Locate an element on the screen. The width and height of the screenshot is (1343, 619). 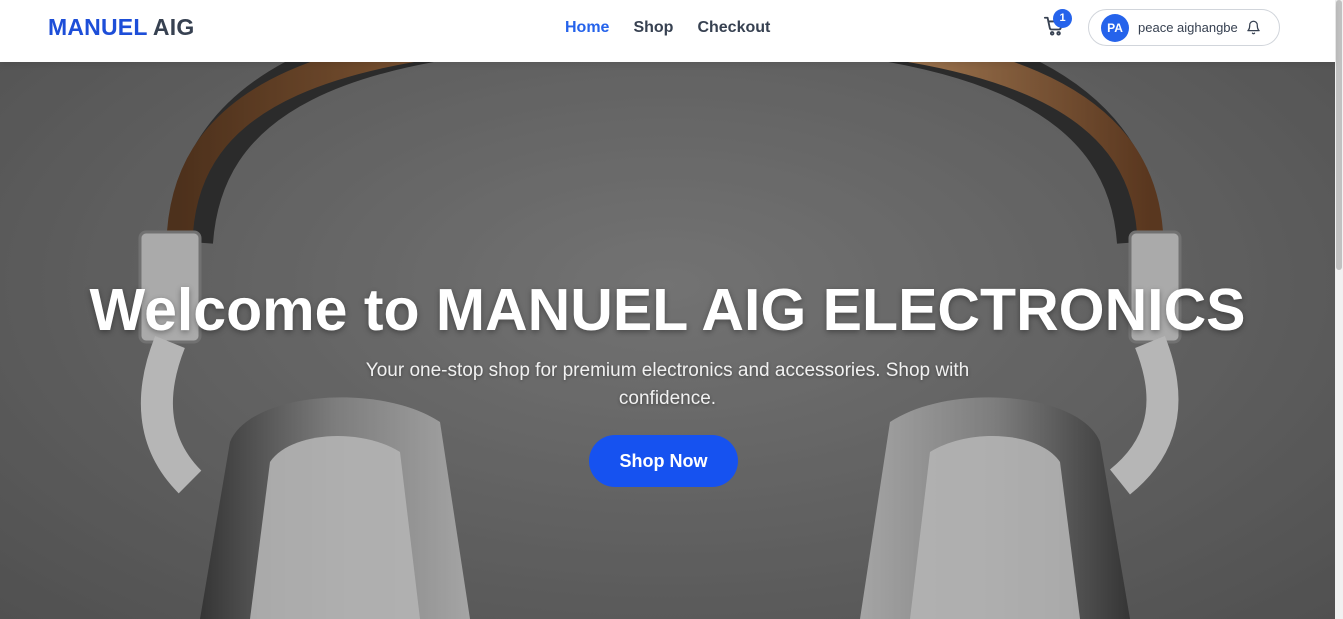
scrollbar-thumb is located at coordinates (1339, 135).